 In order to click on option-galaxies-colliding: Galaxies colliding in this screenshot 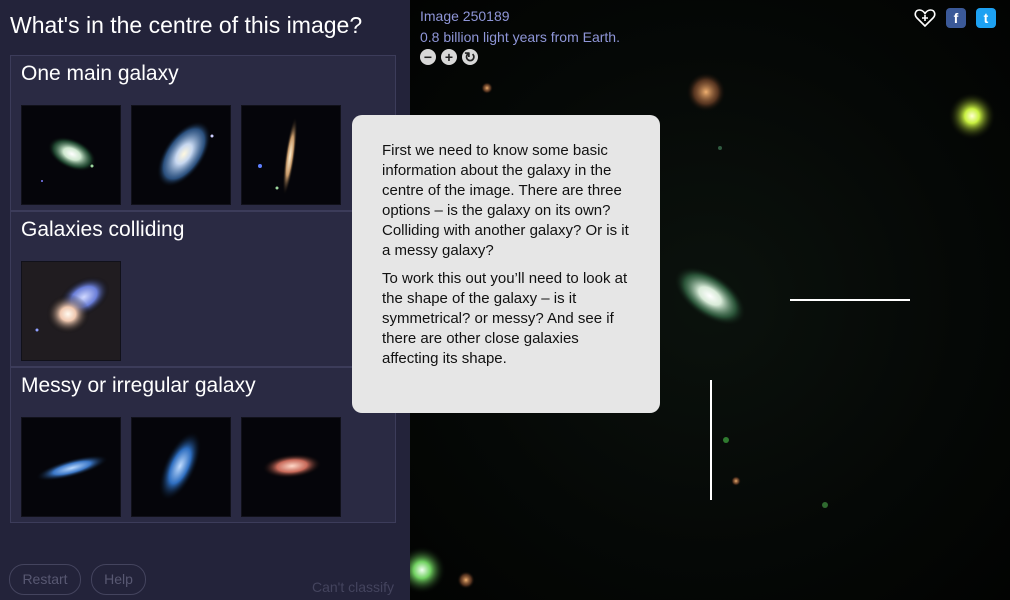, I will do `click(203, 289)`.